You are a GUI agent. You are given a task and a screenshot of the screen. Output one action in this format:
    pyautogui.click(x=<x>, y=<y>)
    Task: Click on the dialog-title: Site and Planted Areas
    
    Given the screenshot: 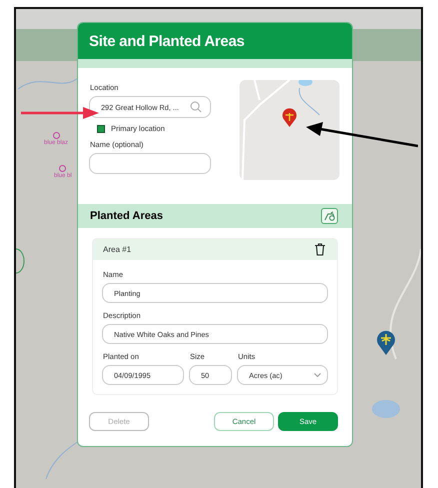 What is the action you would take?
    pyautogui.click(x=166, y=41)
    